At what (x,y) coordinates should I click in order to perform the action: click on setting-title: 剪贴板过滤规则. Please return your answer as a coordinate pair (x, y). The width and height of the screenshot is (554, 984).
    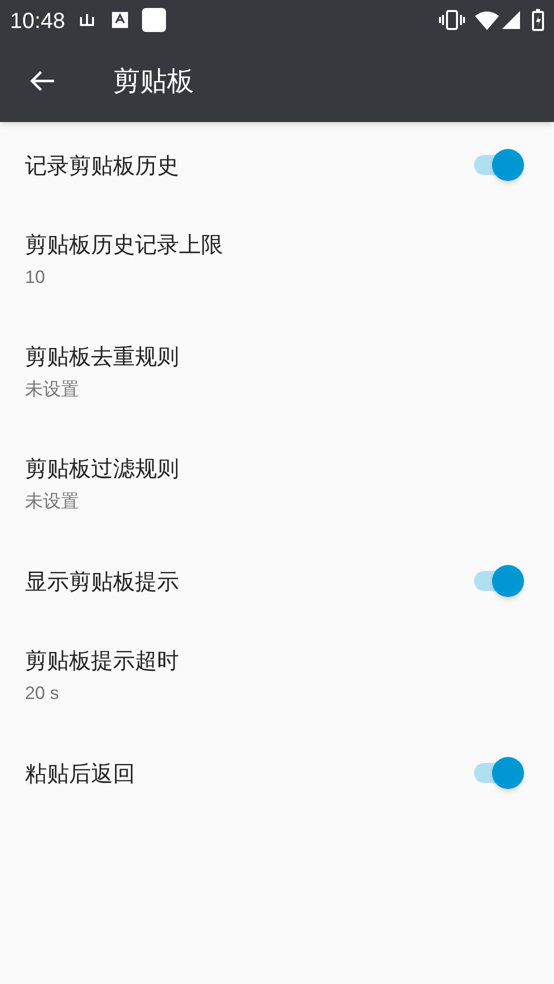
    Looking at the image, I should click on (102, 469).